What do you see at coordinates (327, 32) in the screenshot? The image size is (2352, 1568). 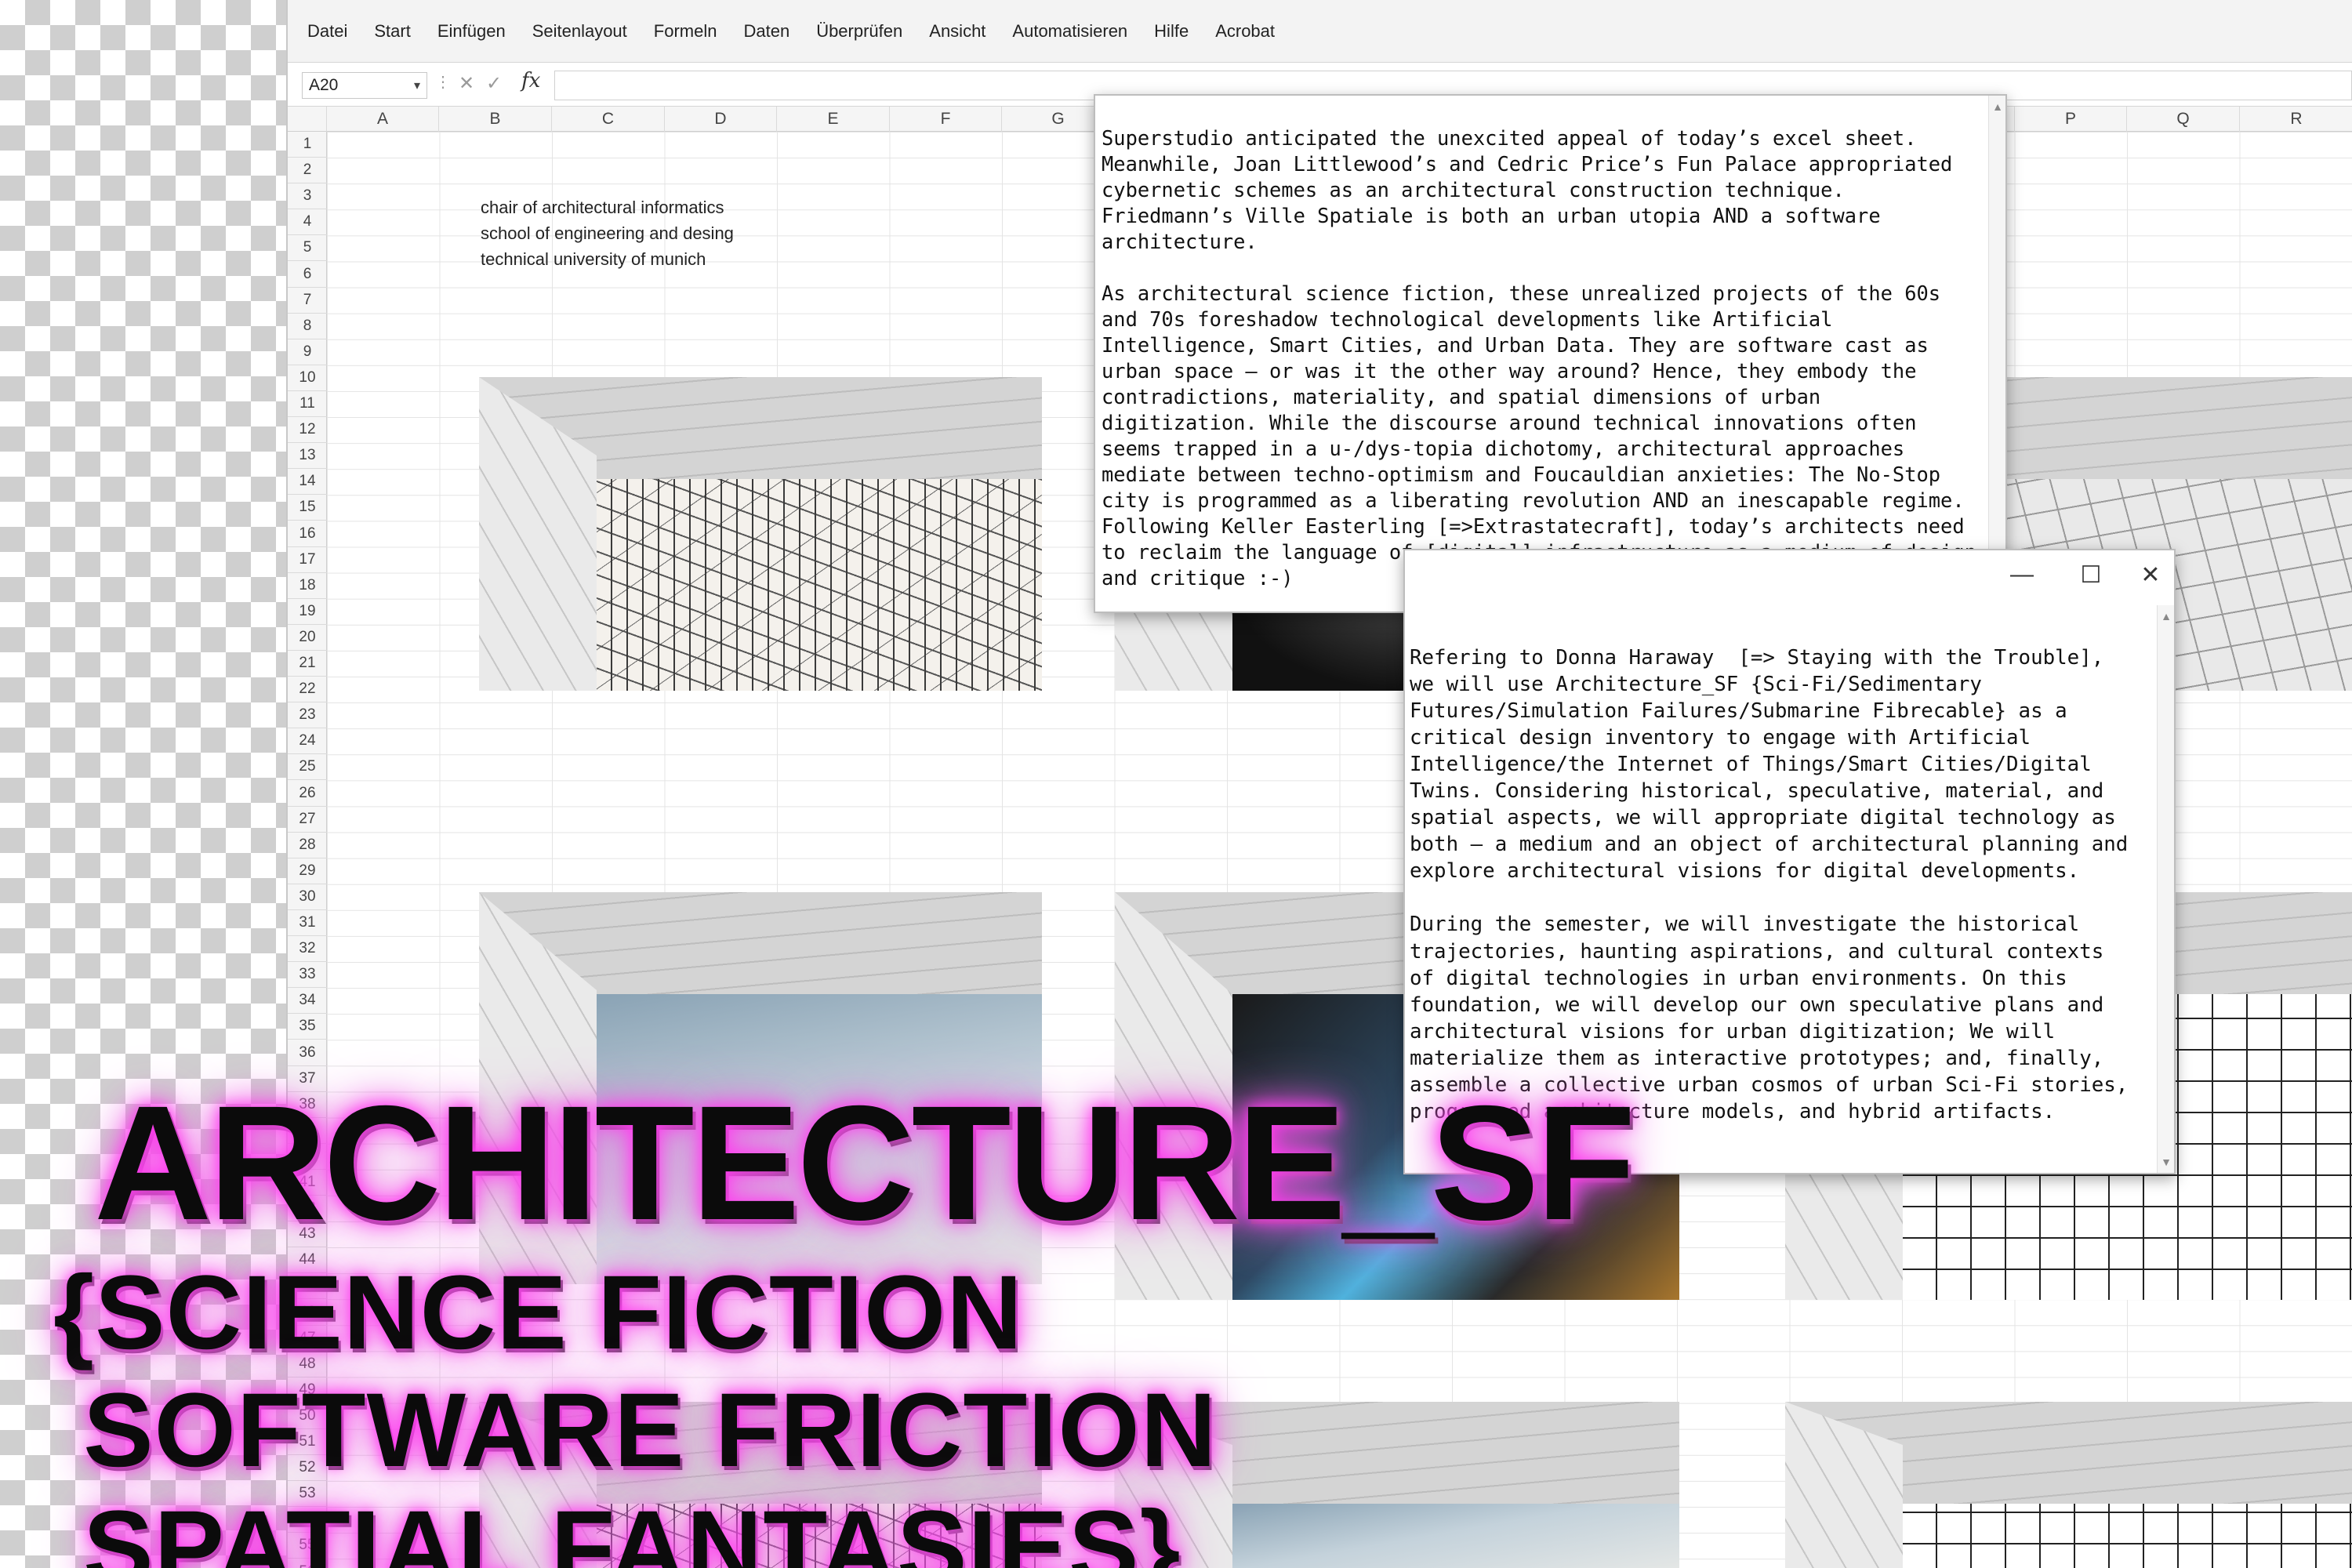 I see `menu-datei: Datei` at bounding box center [327, 32].